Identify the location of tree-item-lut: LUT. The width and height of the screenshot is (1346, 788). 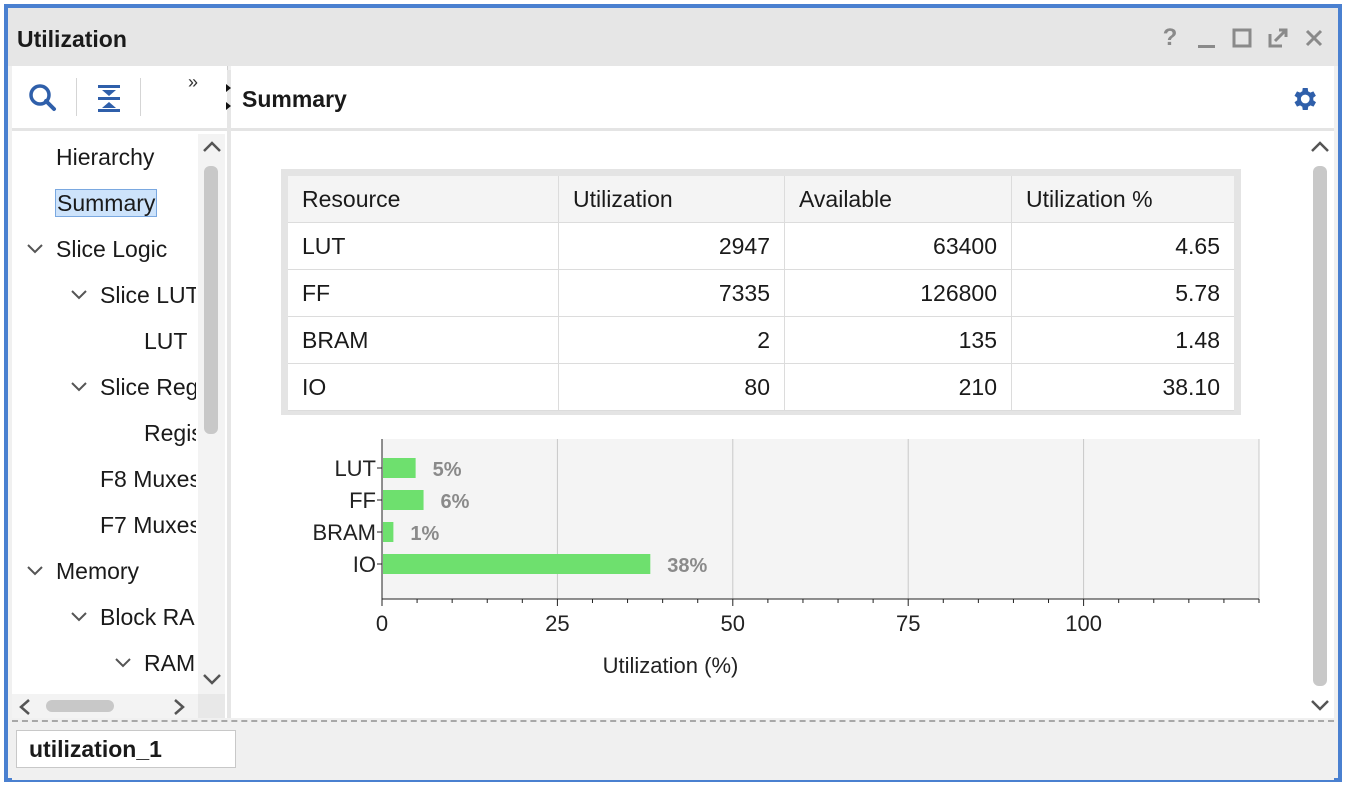
(165, 341).